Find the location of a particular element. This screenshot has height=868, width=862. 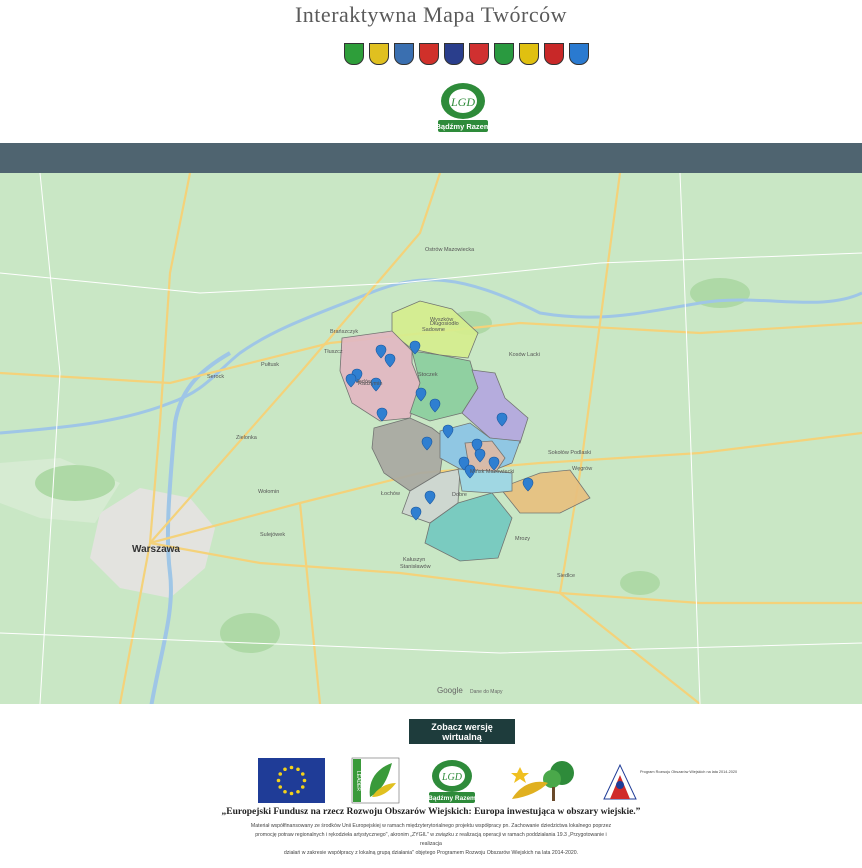

map-town-label: Kałuszyn is located at coordinates (414, 560).